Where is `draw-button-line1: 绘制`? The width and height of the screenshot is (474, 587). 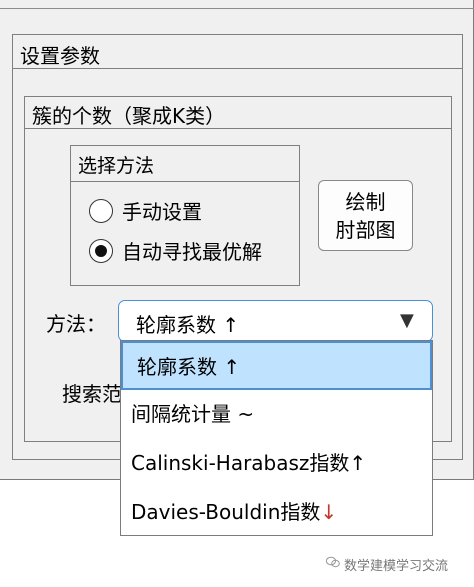 draw-button-line1: 绘制 is located at coordinates (365, 202).